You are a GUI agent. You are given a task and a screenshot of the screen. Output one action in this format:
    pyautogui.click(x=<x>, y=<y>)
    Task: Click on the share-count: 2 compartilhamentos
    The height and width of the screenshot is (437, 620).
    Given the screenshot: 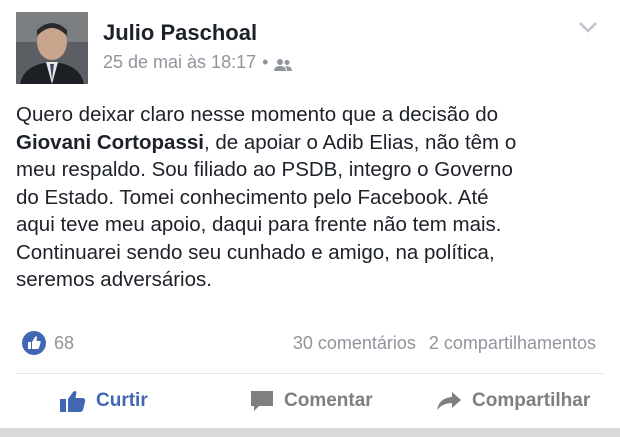 What is the action you would take?
    pyautogui.click(x=512, y=343)
    